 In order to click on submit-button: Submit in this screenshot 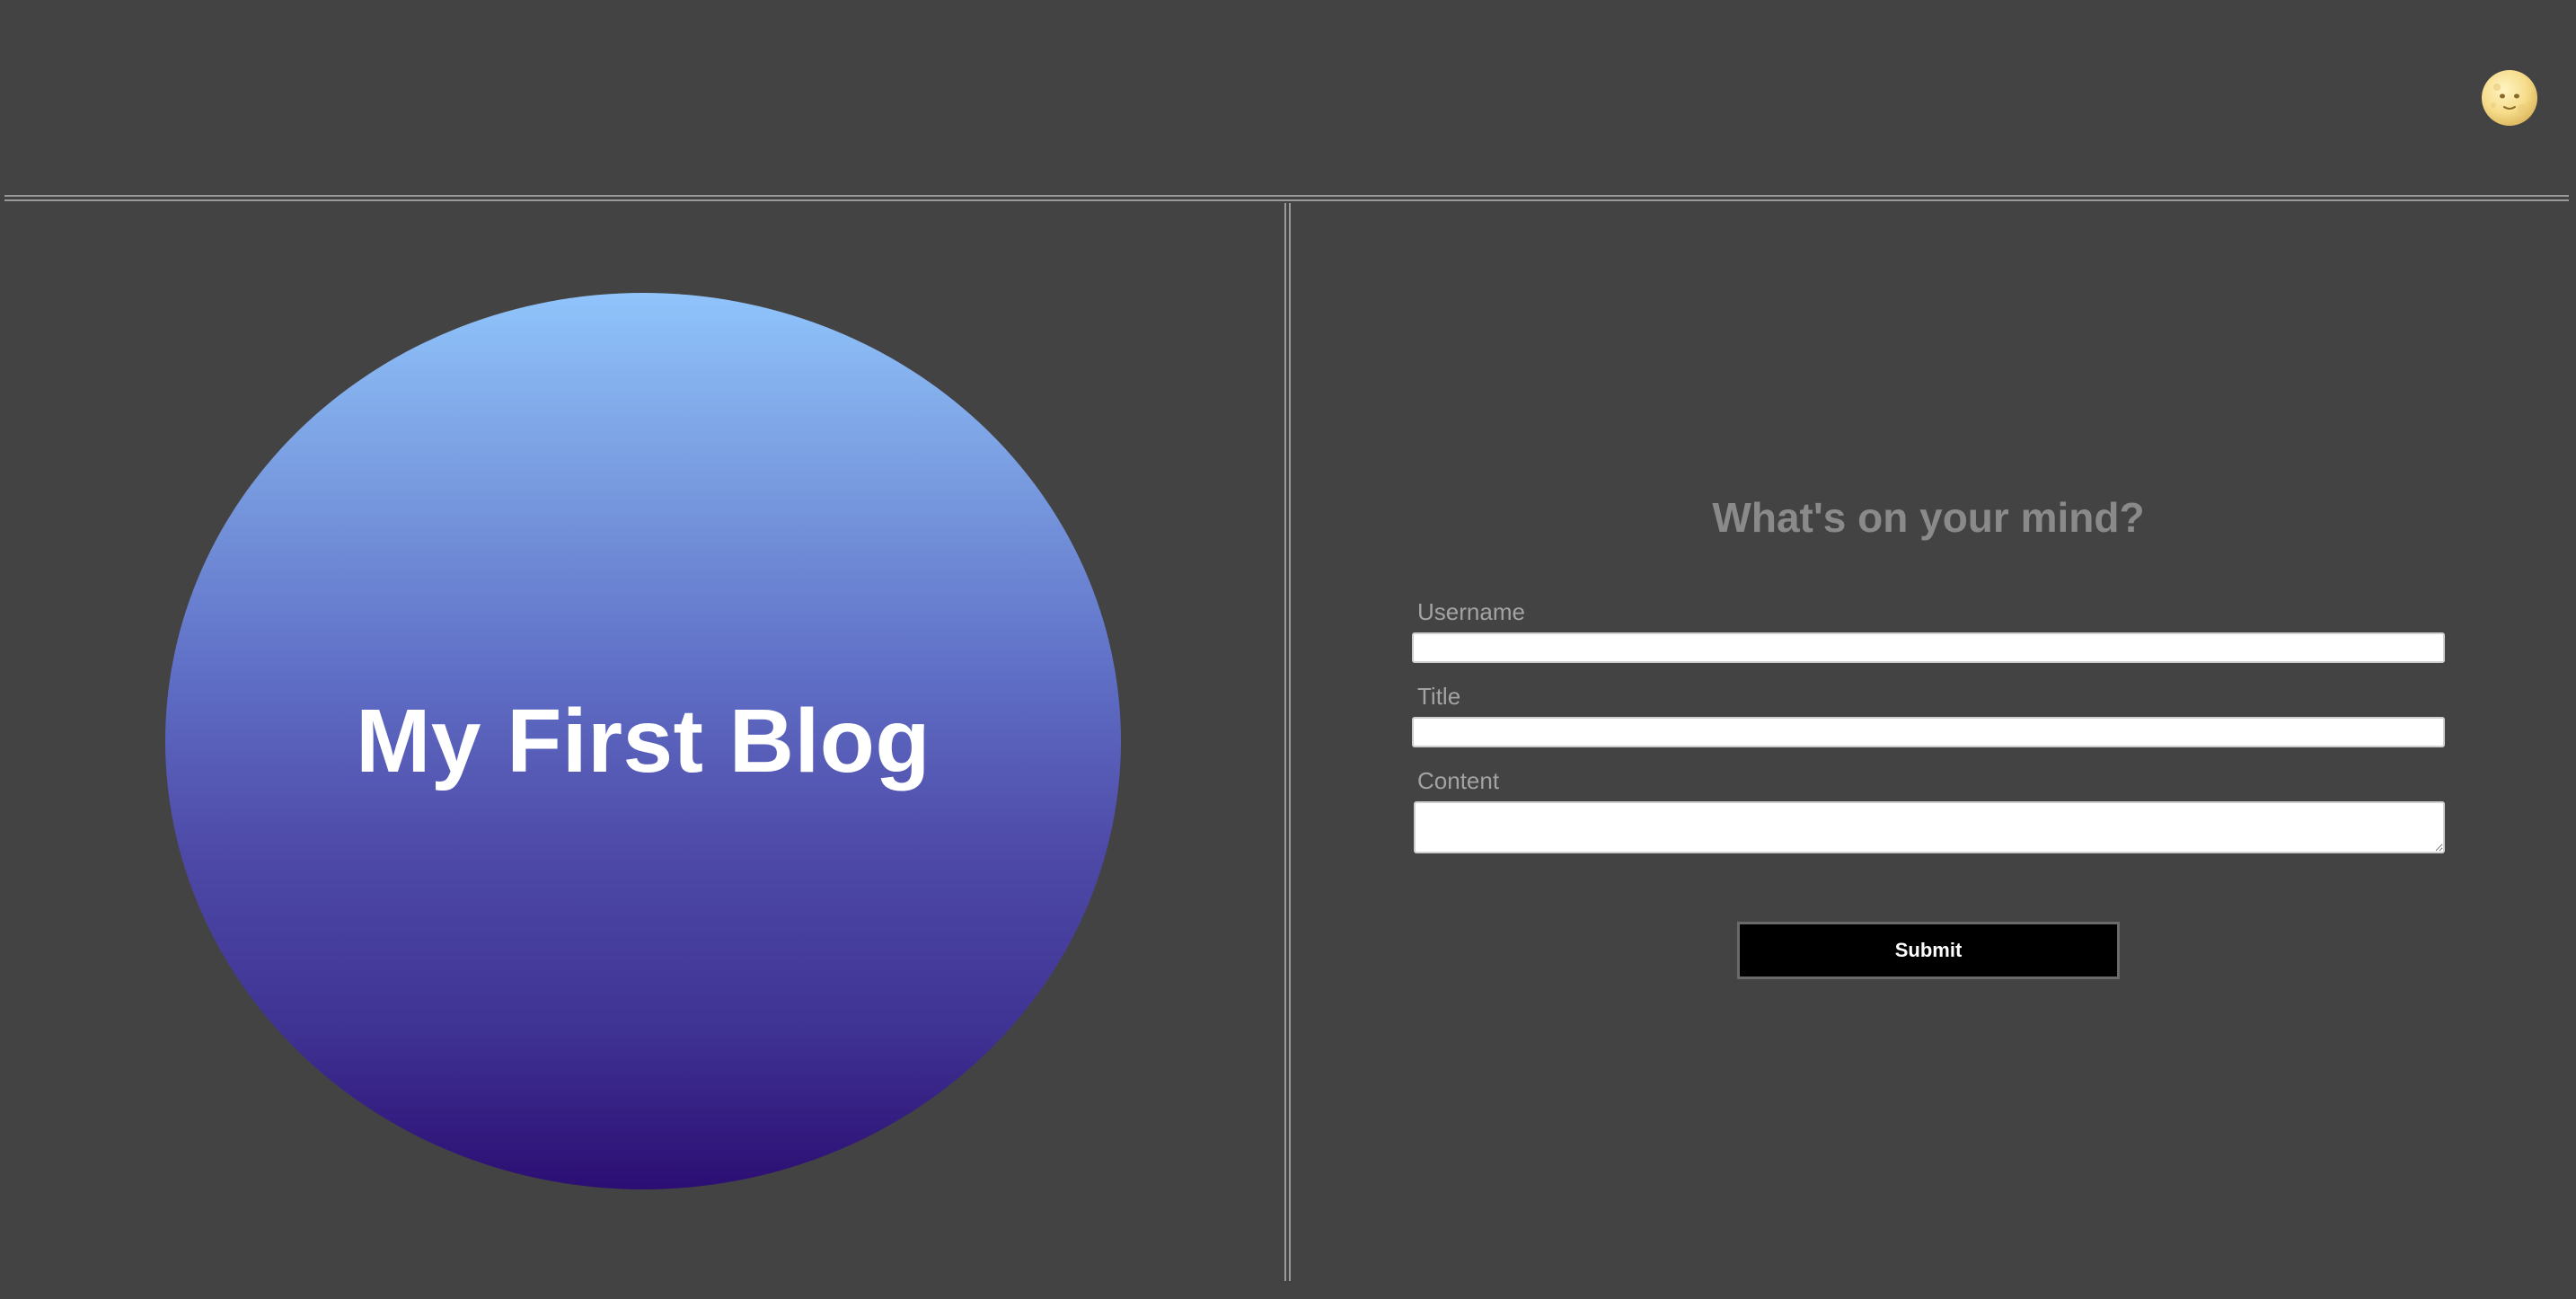, I will do `click(1928, 950)`.